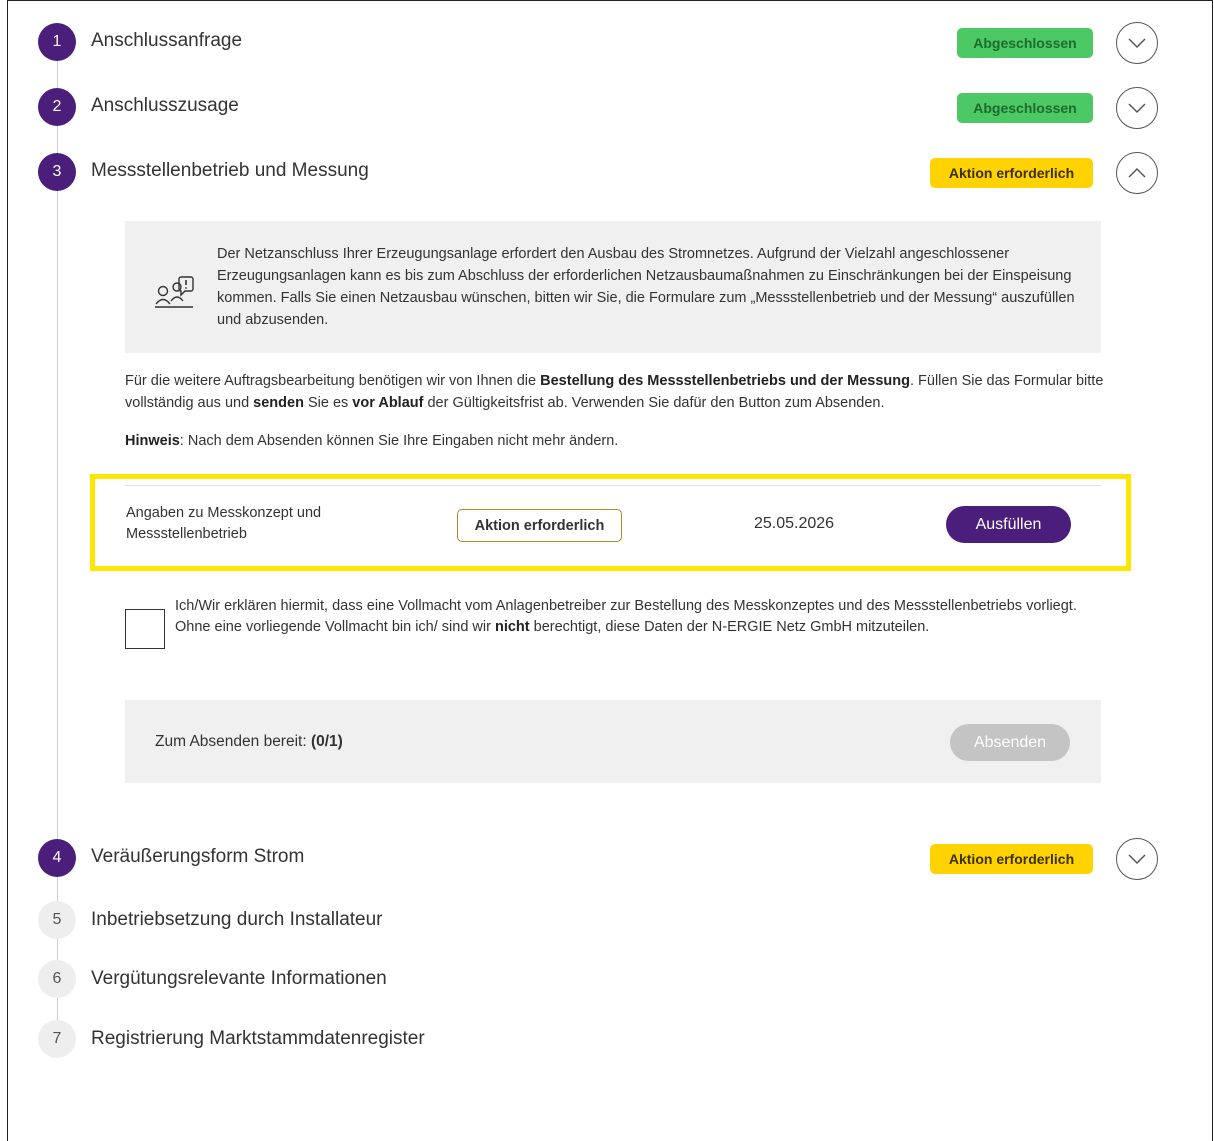 Image resolution: width=1214 pixels, height=1141 pixels. I want to click on step-title-4: Veräußerungsform Strom, so click(197, 857).